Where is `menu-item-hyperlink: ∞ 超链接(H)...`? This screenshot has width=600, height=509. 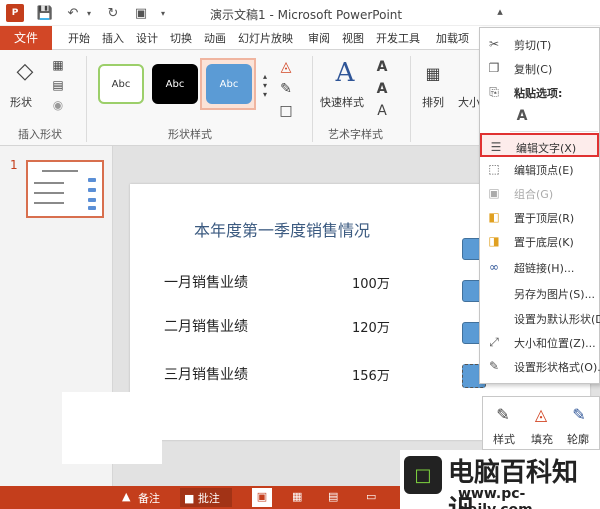 menu-item-hyperlink: ∞ 超链接(H)... is located at coordinates (539, 267).